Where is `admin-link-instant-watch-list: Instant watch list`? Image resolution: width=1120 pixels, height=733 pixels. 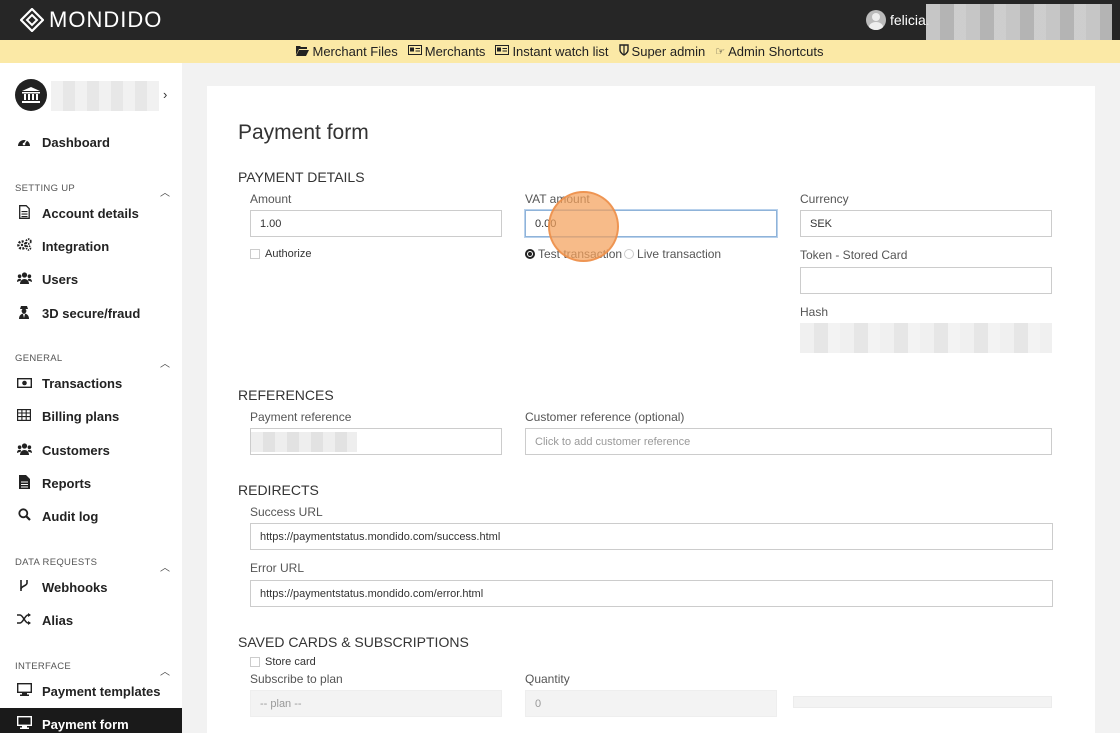 admin-link-instant-watch-list: Instant watch list is located at coordinates (552, 51).